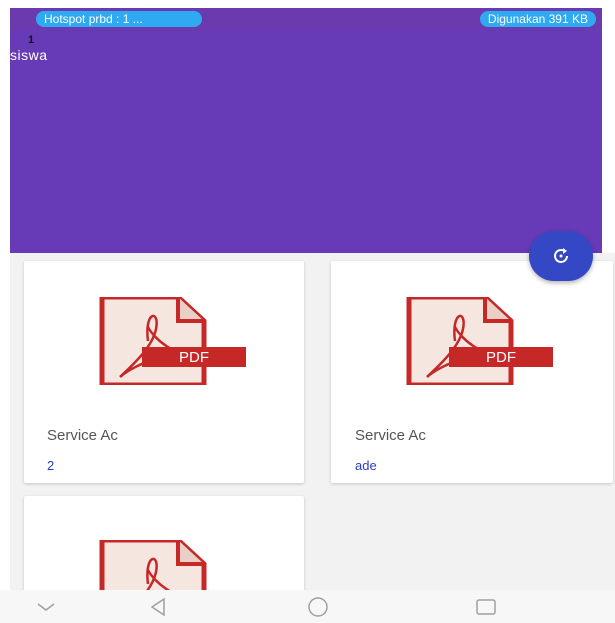 The height and width of the screenshot is (623, 615). I want to click on refresh-button, so click(561, 256).